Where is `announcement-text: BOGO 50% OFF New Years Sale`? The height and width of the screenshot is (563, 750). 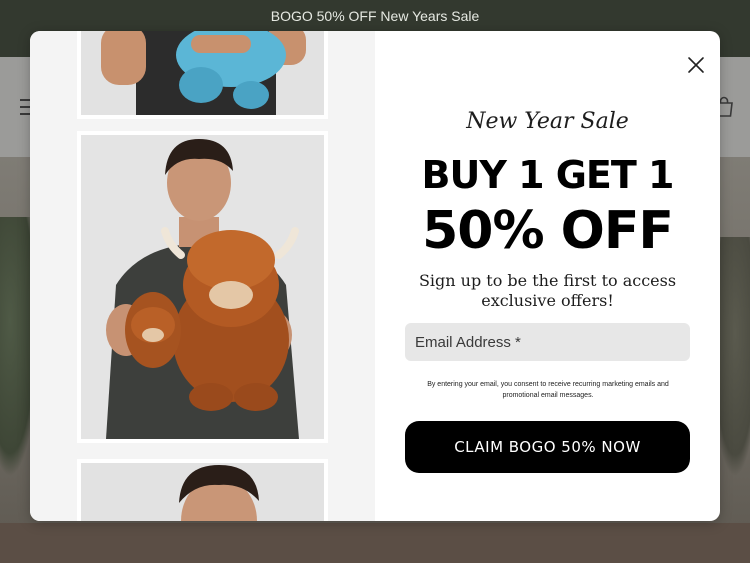
announcement-text: BOGO 50% OFF New Years Sale is located at coordinates (375, 16).